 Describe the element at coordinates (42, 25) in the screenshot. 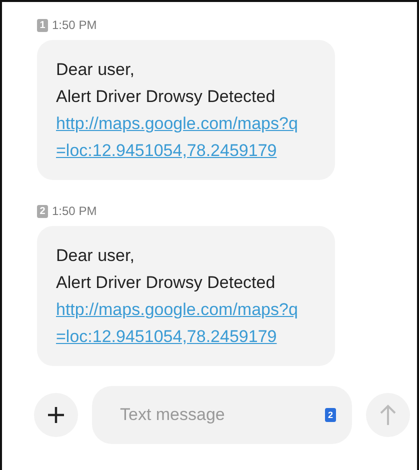

I see `sim-badge: 1` at that location.